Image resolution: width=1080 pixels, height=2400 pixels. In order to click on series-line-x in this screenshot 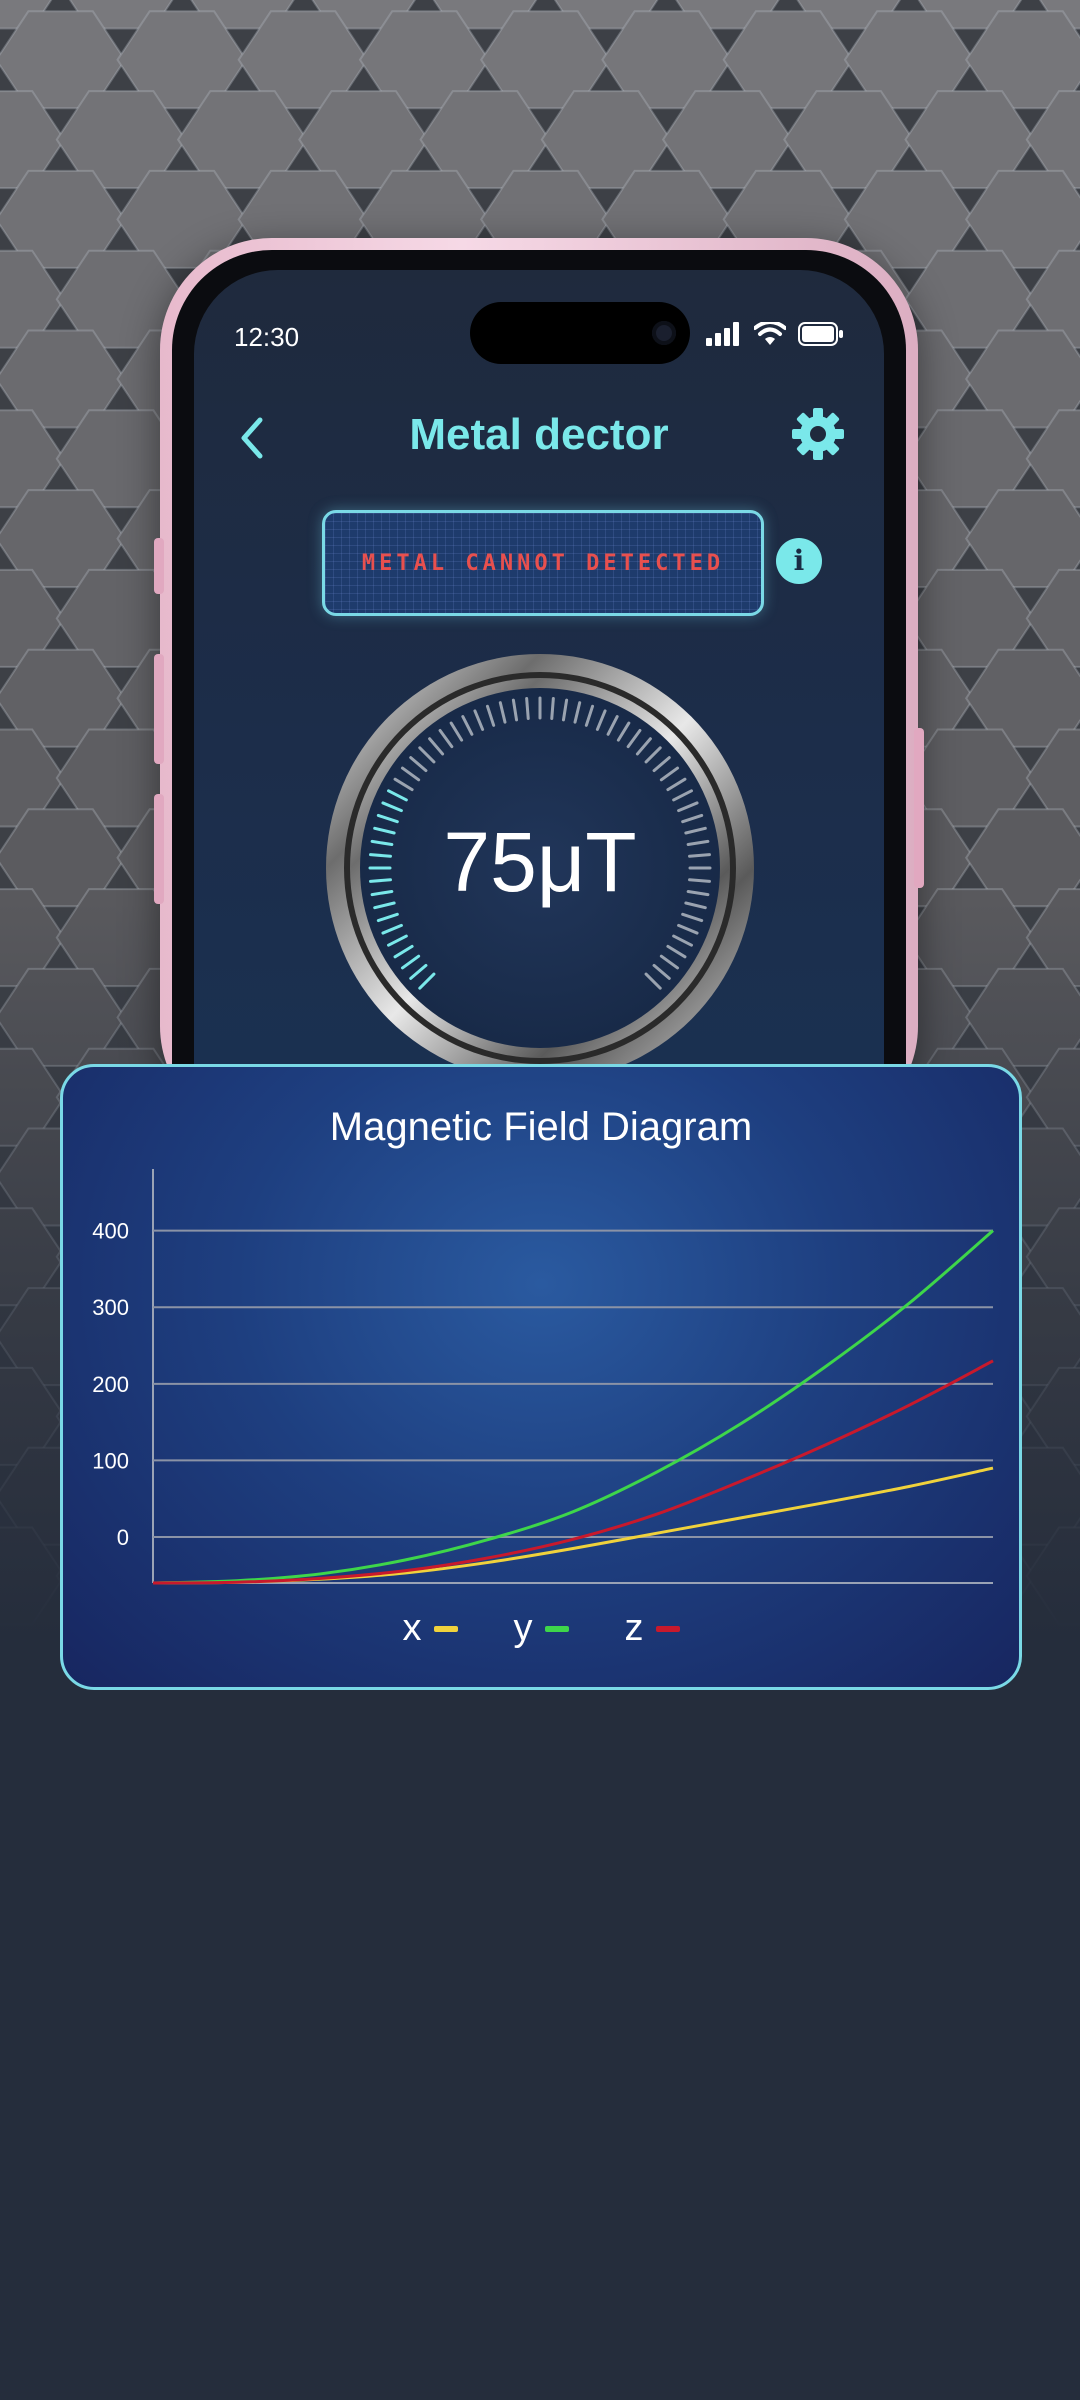, I will do `click(573, 1525)`.